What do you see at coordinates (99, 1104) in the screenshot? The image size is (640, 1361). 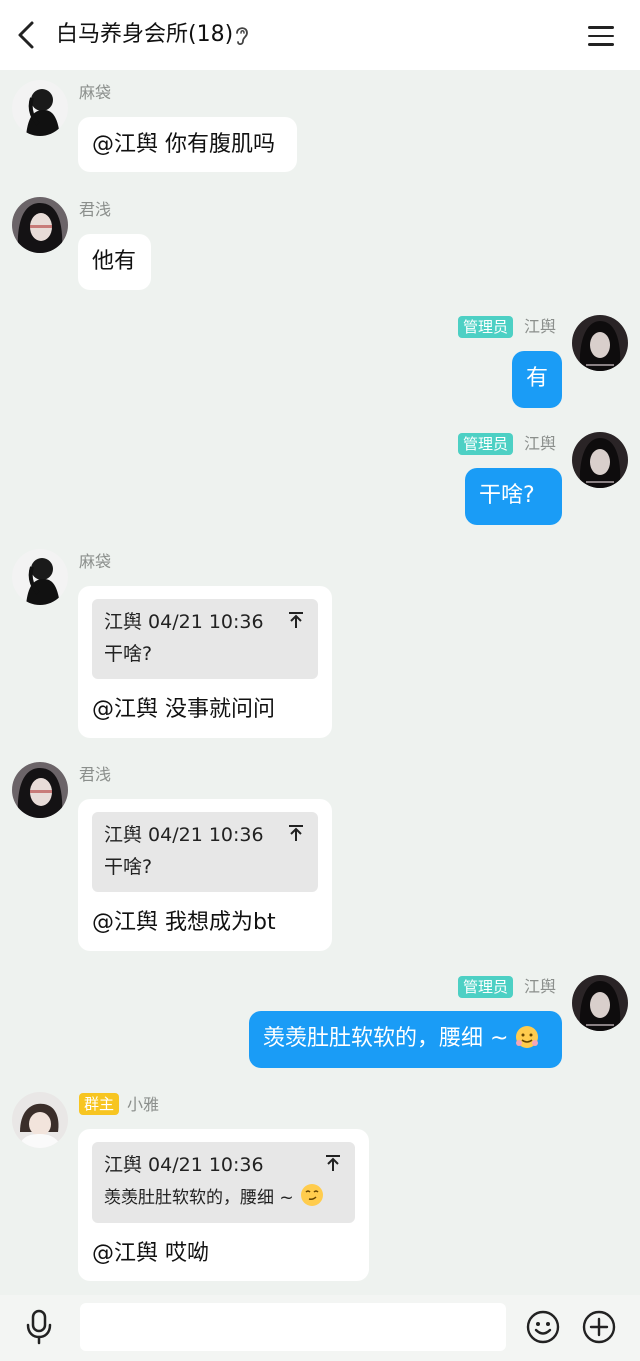 I see `owner-badge: 群主` at bounding box center [99, 1104].